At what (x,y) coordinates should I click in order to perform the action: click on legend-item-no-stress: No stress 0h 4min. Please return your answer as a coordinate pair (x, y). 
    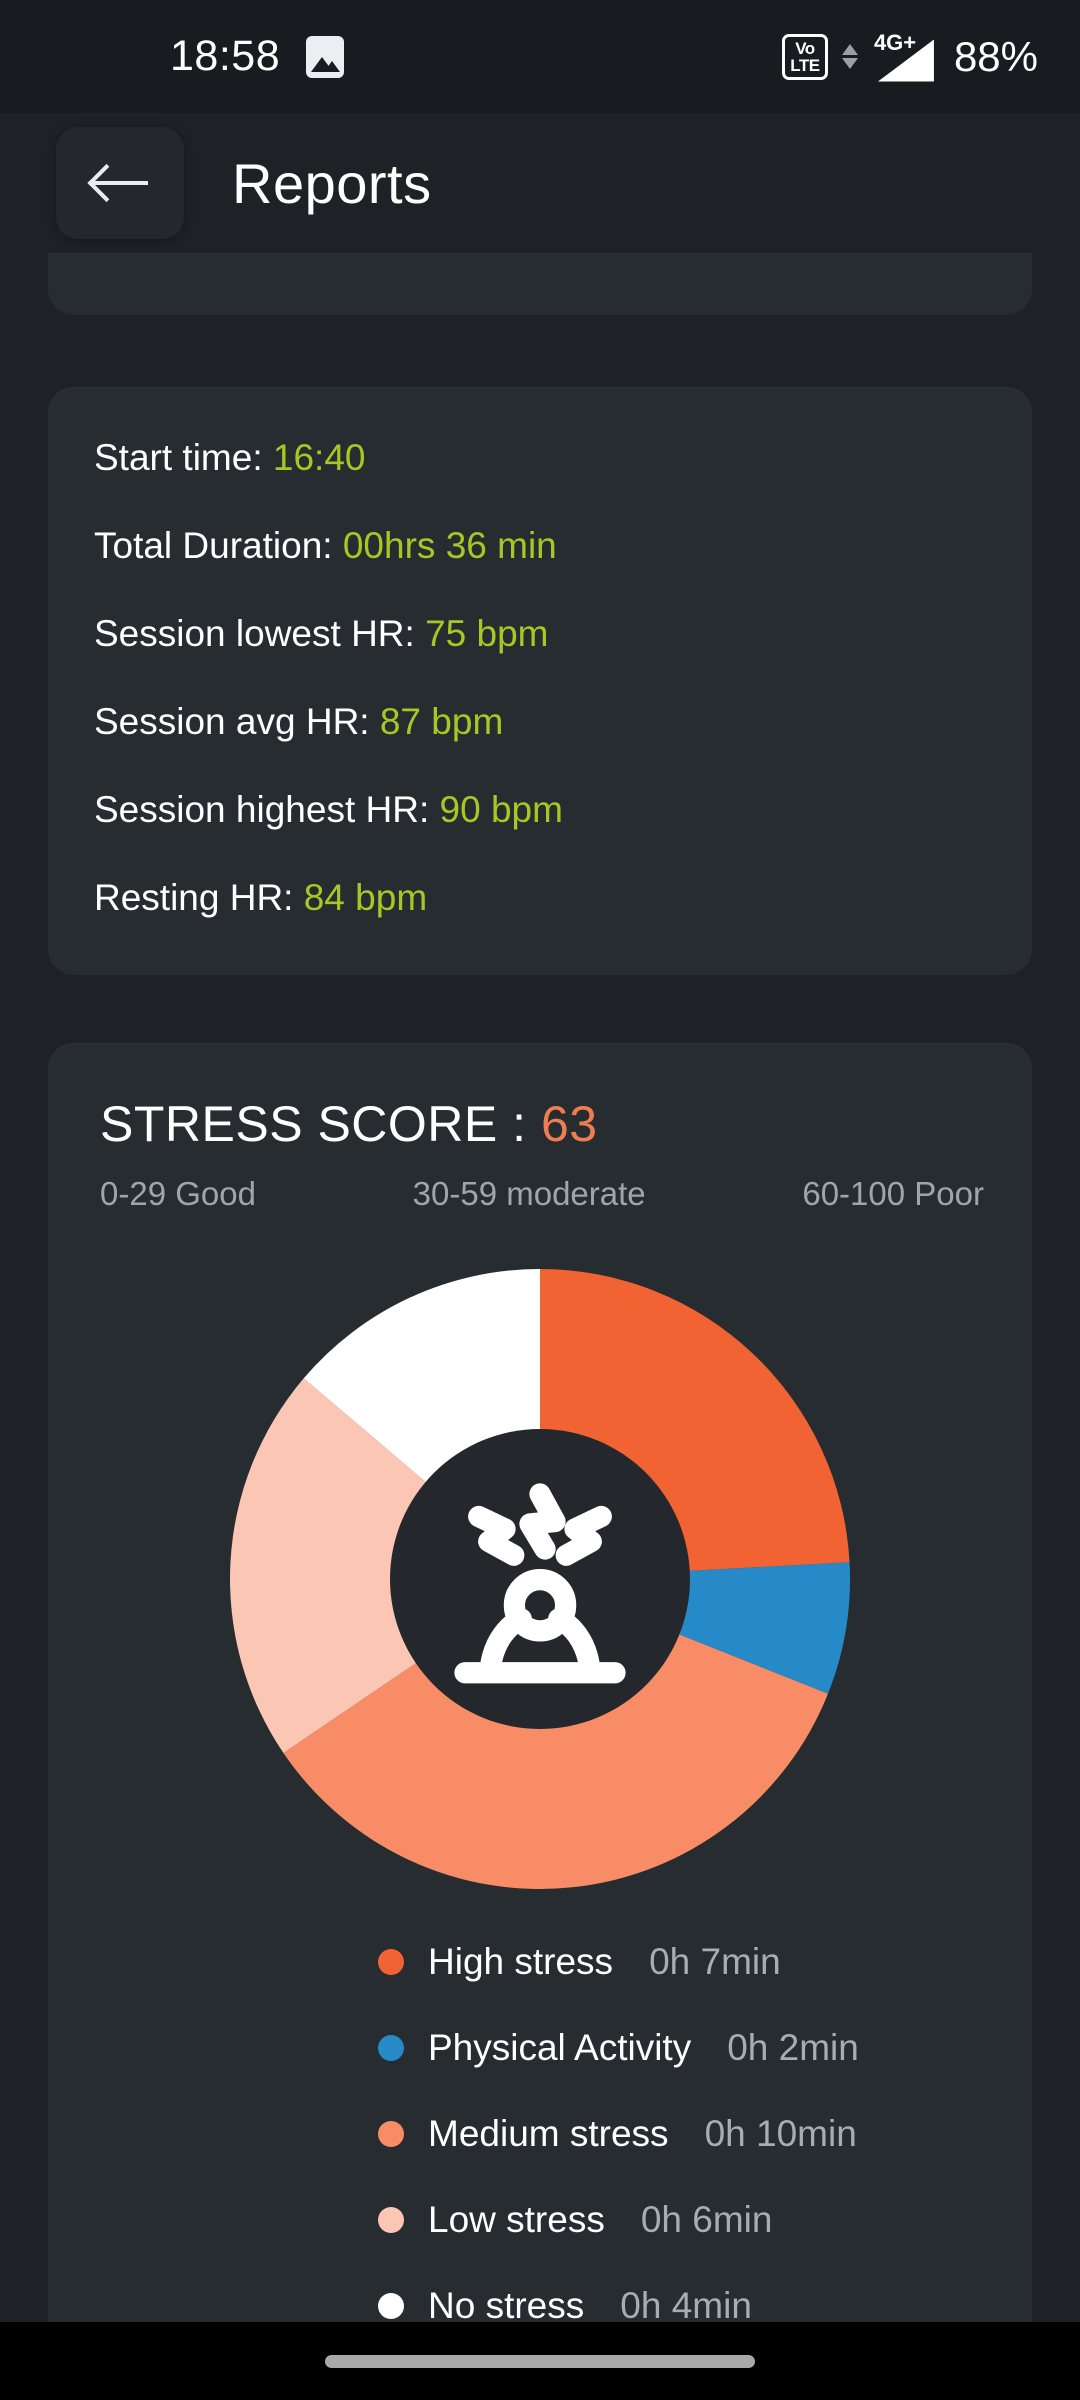
    Looking at the image, I should click on (705, 2303).